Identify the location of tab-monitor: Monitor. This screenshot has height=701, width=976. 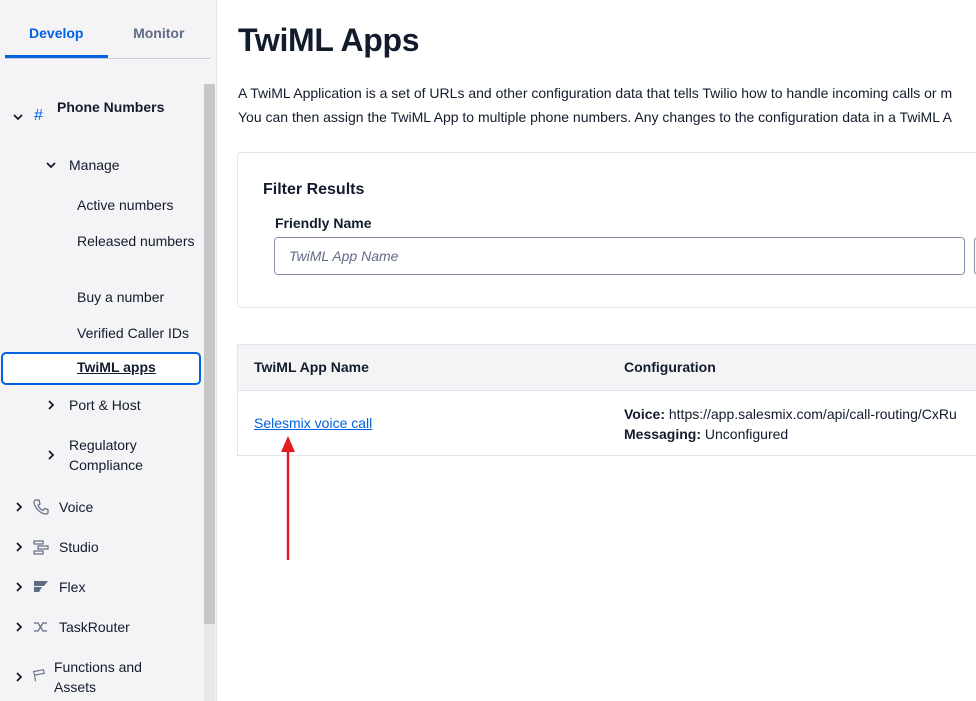
(159, 29).